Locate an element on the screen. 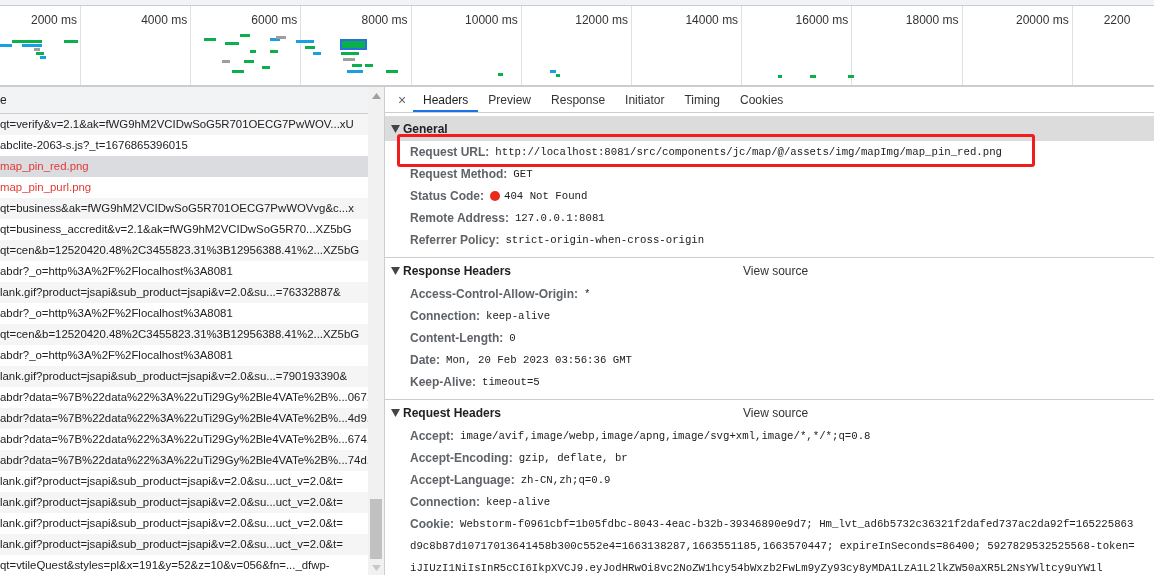  header-name: Date: is located at coordinates (425, 360).